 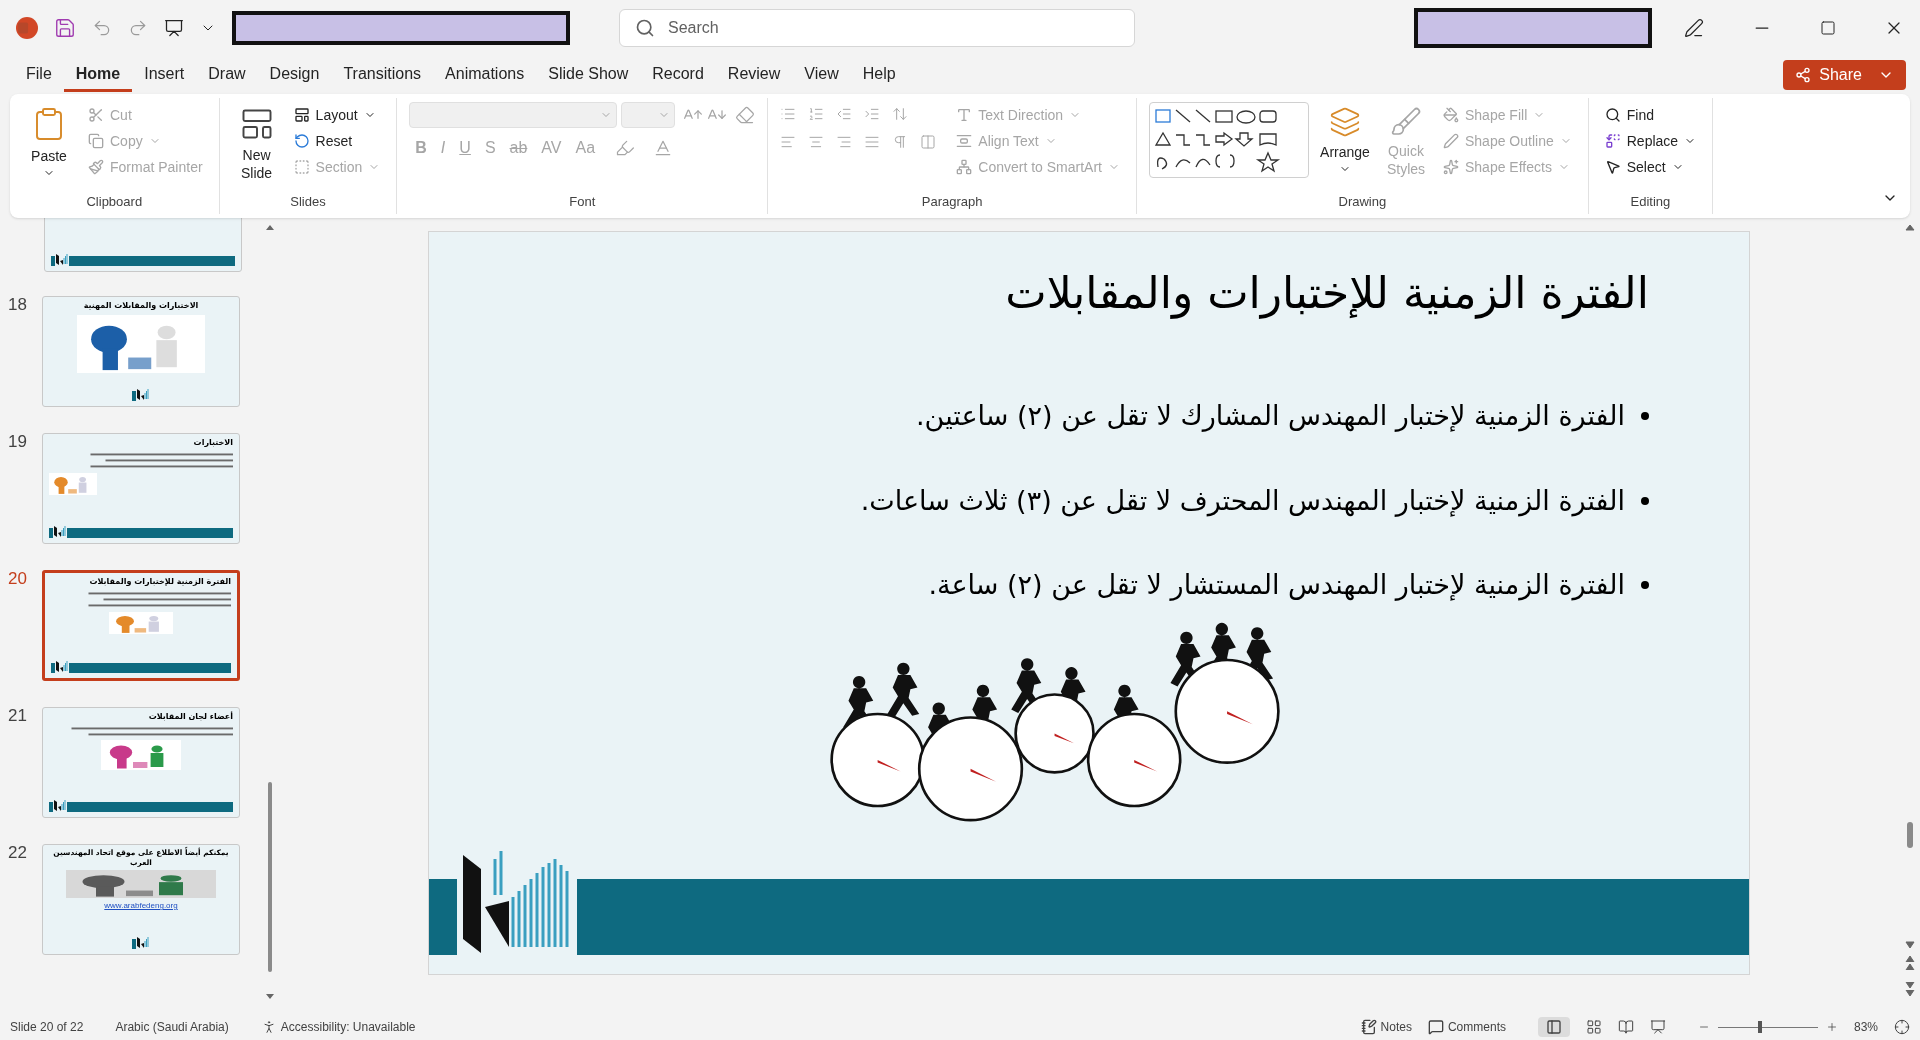 What do you see at coordinates (588, 75) in the screenshot?
I see `menu-tab: Slide Show` at bounding box center [588, 75].